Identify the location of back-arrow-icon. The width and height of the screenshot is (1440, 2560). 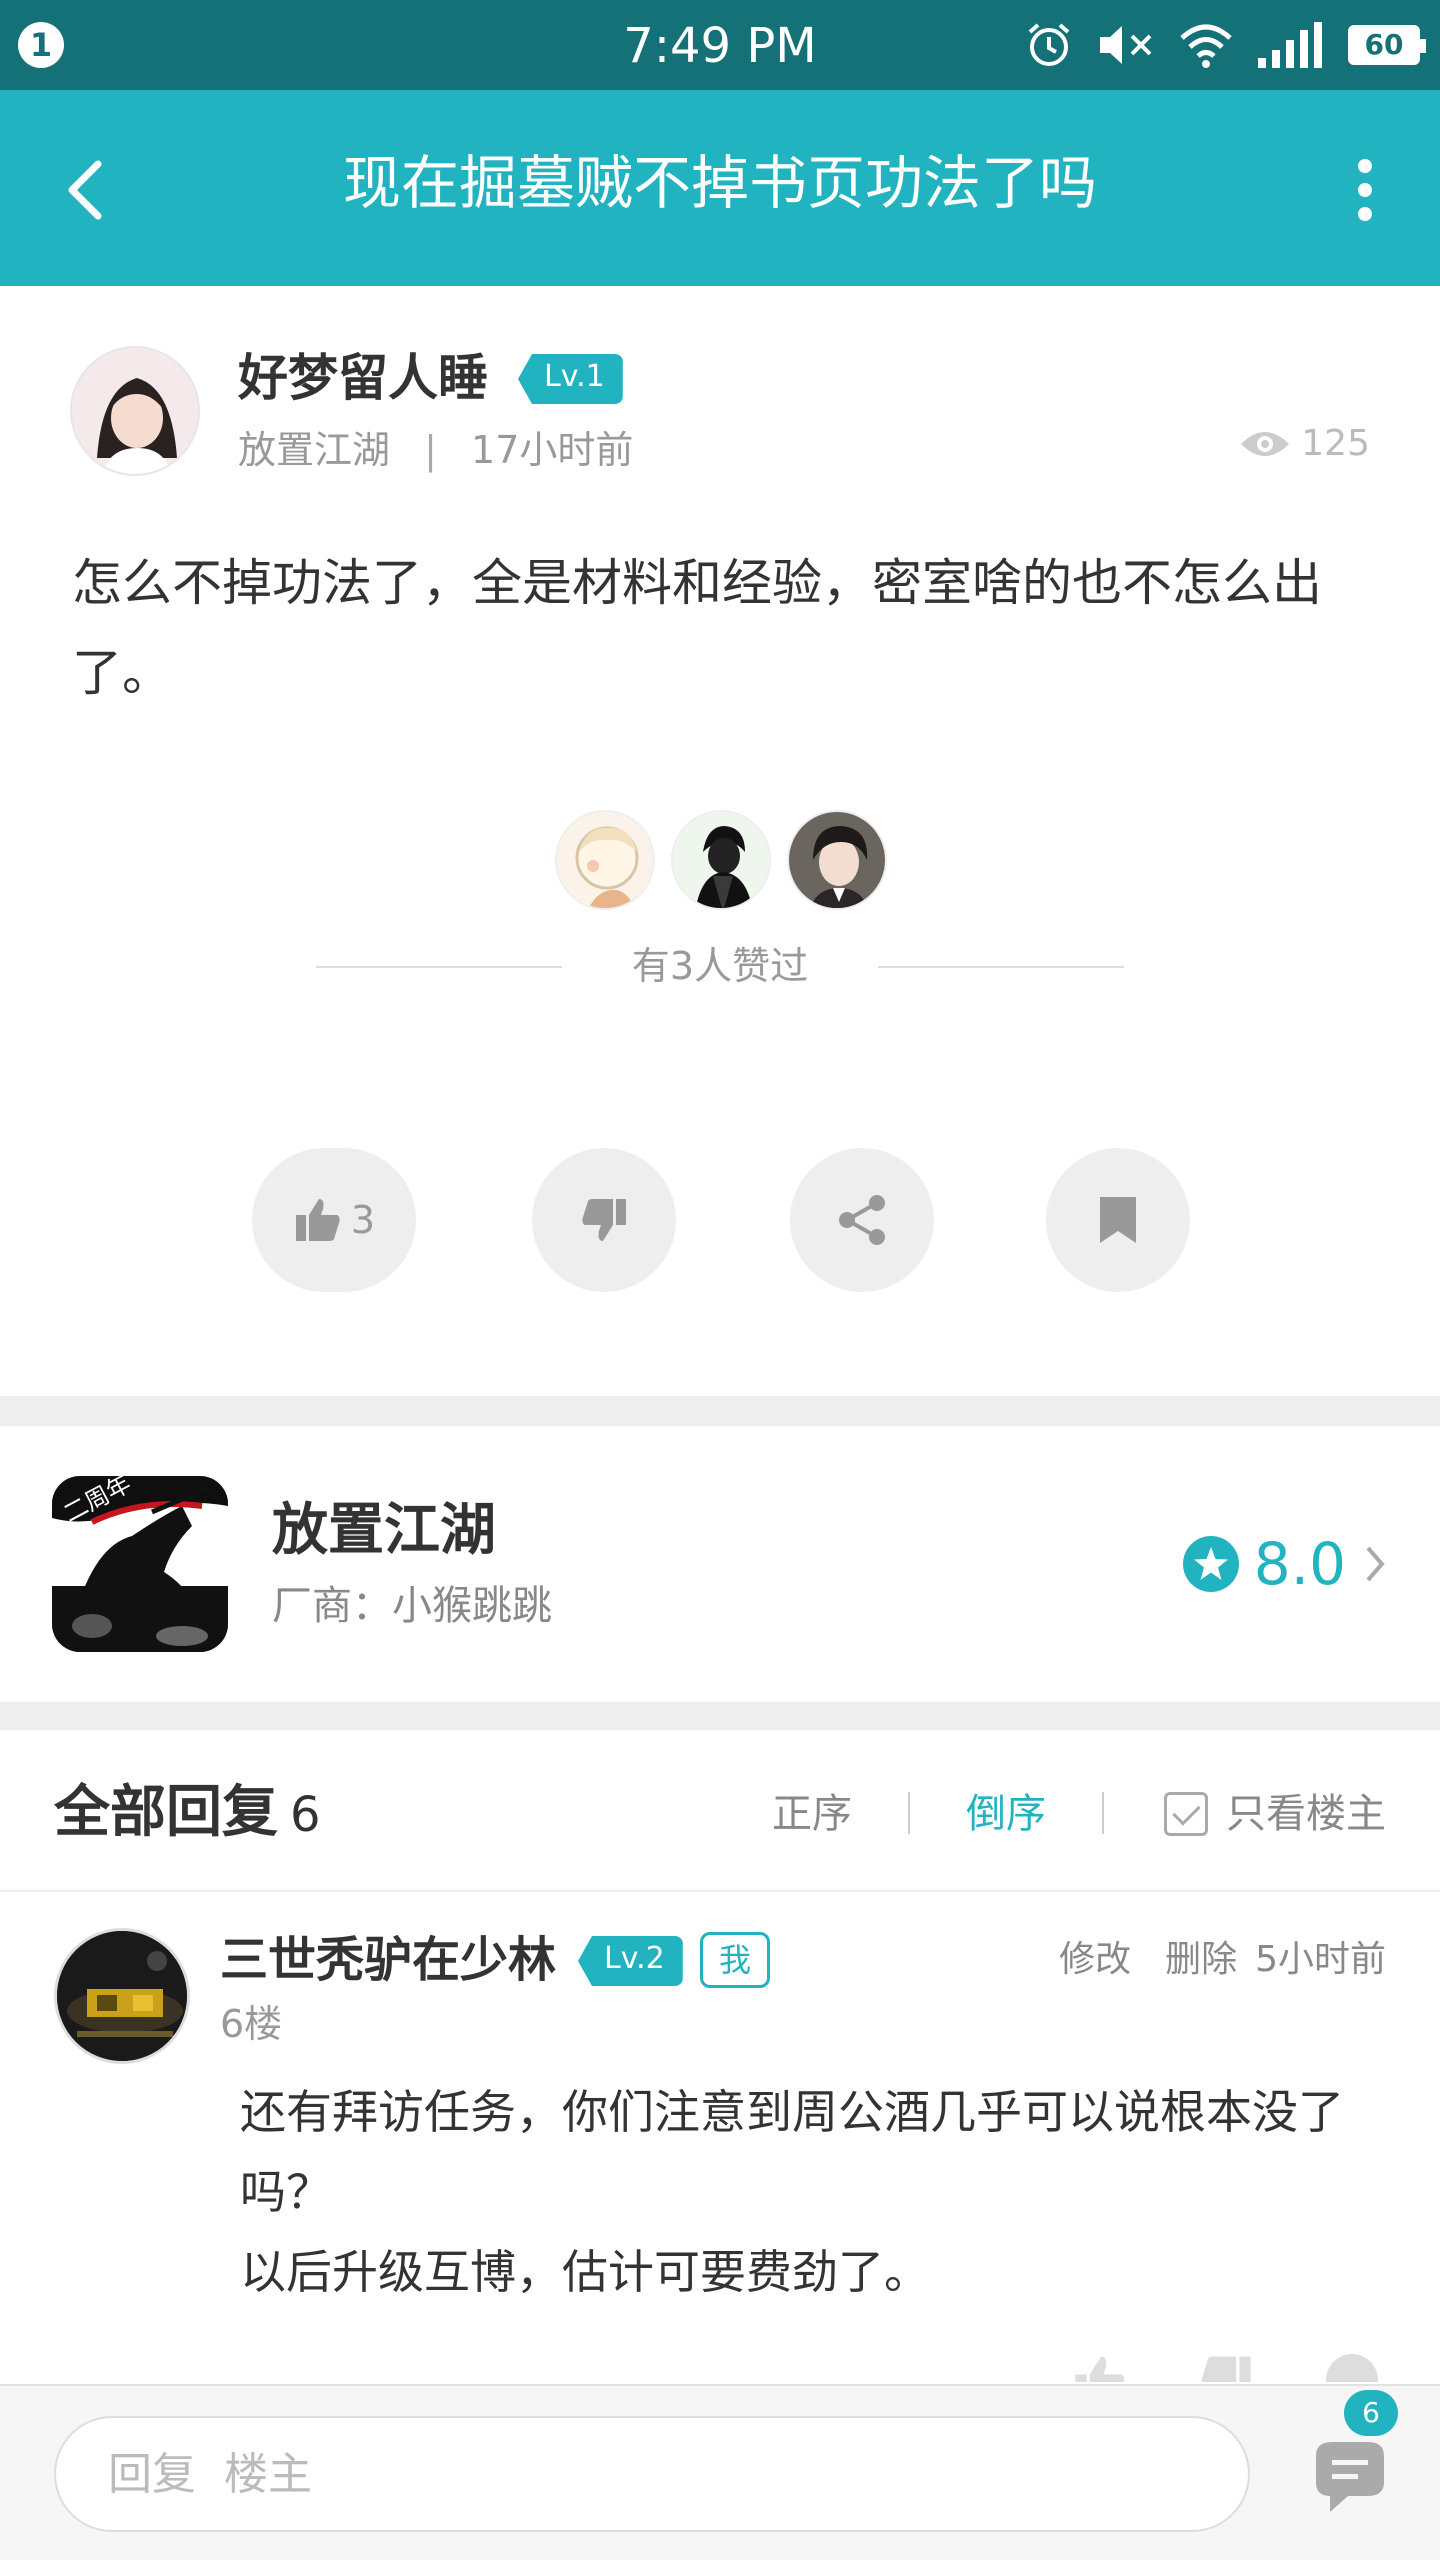
(90, 190).